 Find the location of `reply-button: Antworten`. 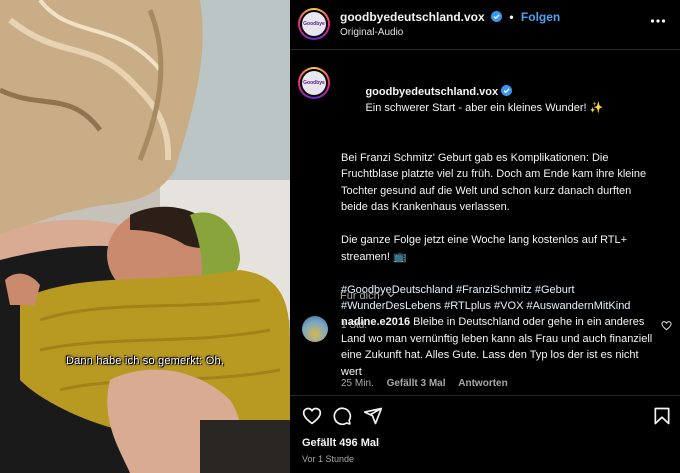

reply-button: Antworten is located at coordinates (482, 383).